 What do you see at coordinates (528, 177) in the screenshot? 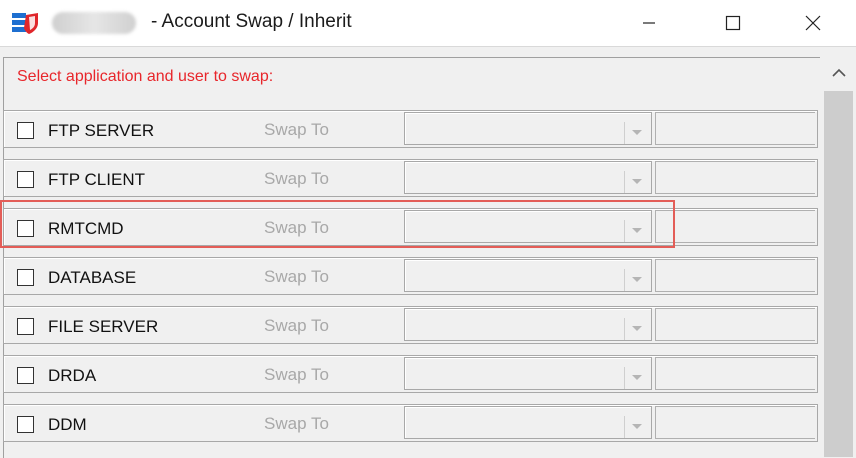
I see `ftp-client-user-select` at bounding box center [528, 177].